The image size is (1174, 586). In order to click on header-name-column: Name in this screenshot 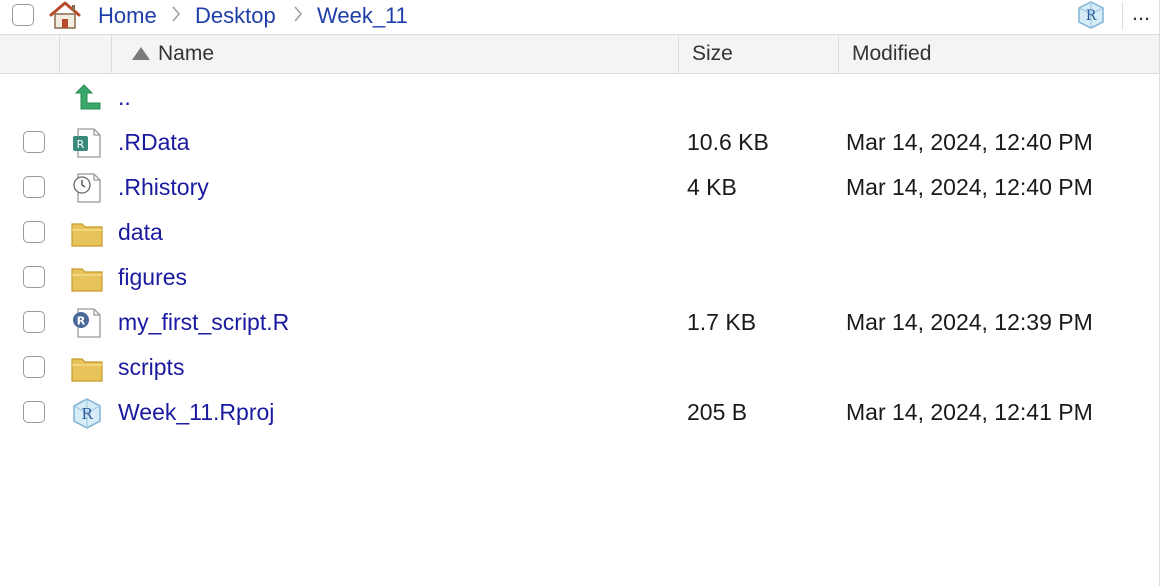, I will do `click(395, 54)`.